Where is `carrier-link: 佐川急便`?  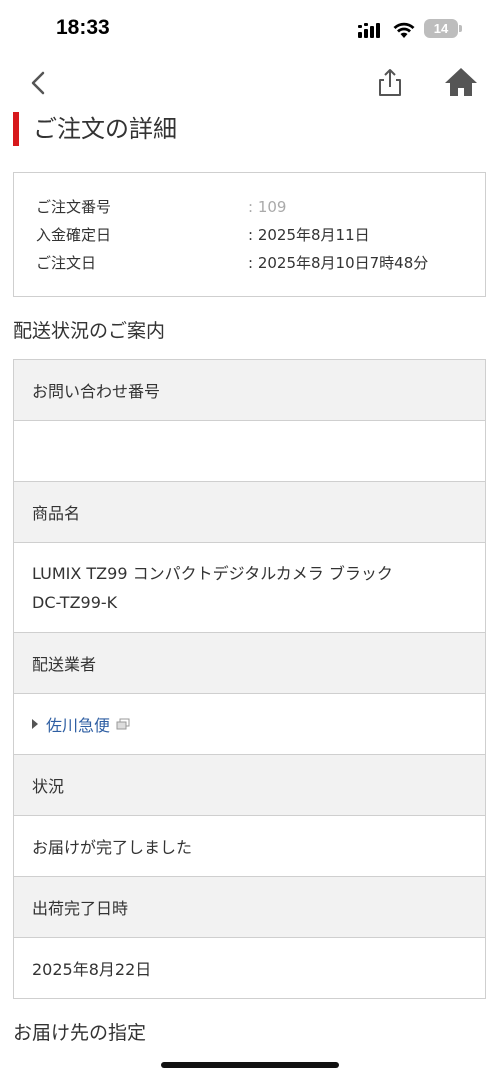
carrier-link: 佐川急便 is located at coordinates (81, 724).